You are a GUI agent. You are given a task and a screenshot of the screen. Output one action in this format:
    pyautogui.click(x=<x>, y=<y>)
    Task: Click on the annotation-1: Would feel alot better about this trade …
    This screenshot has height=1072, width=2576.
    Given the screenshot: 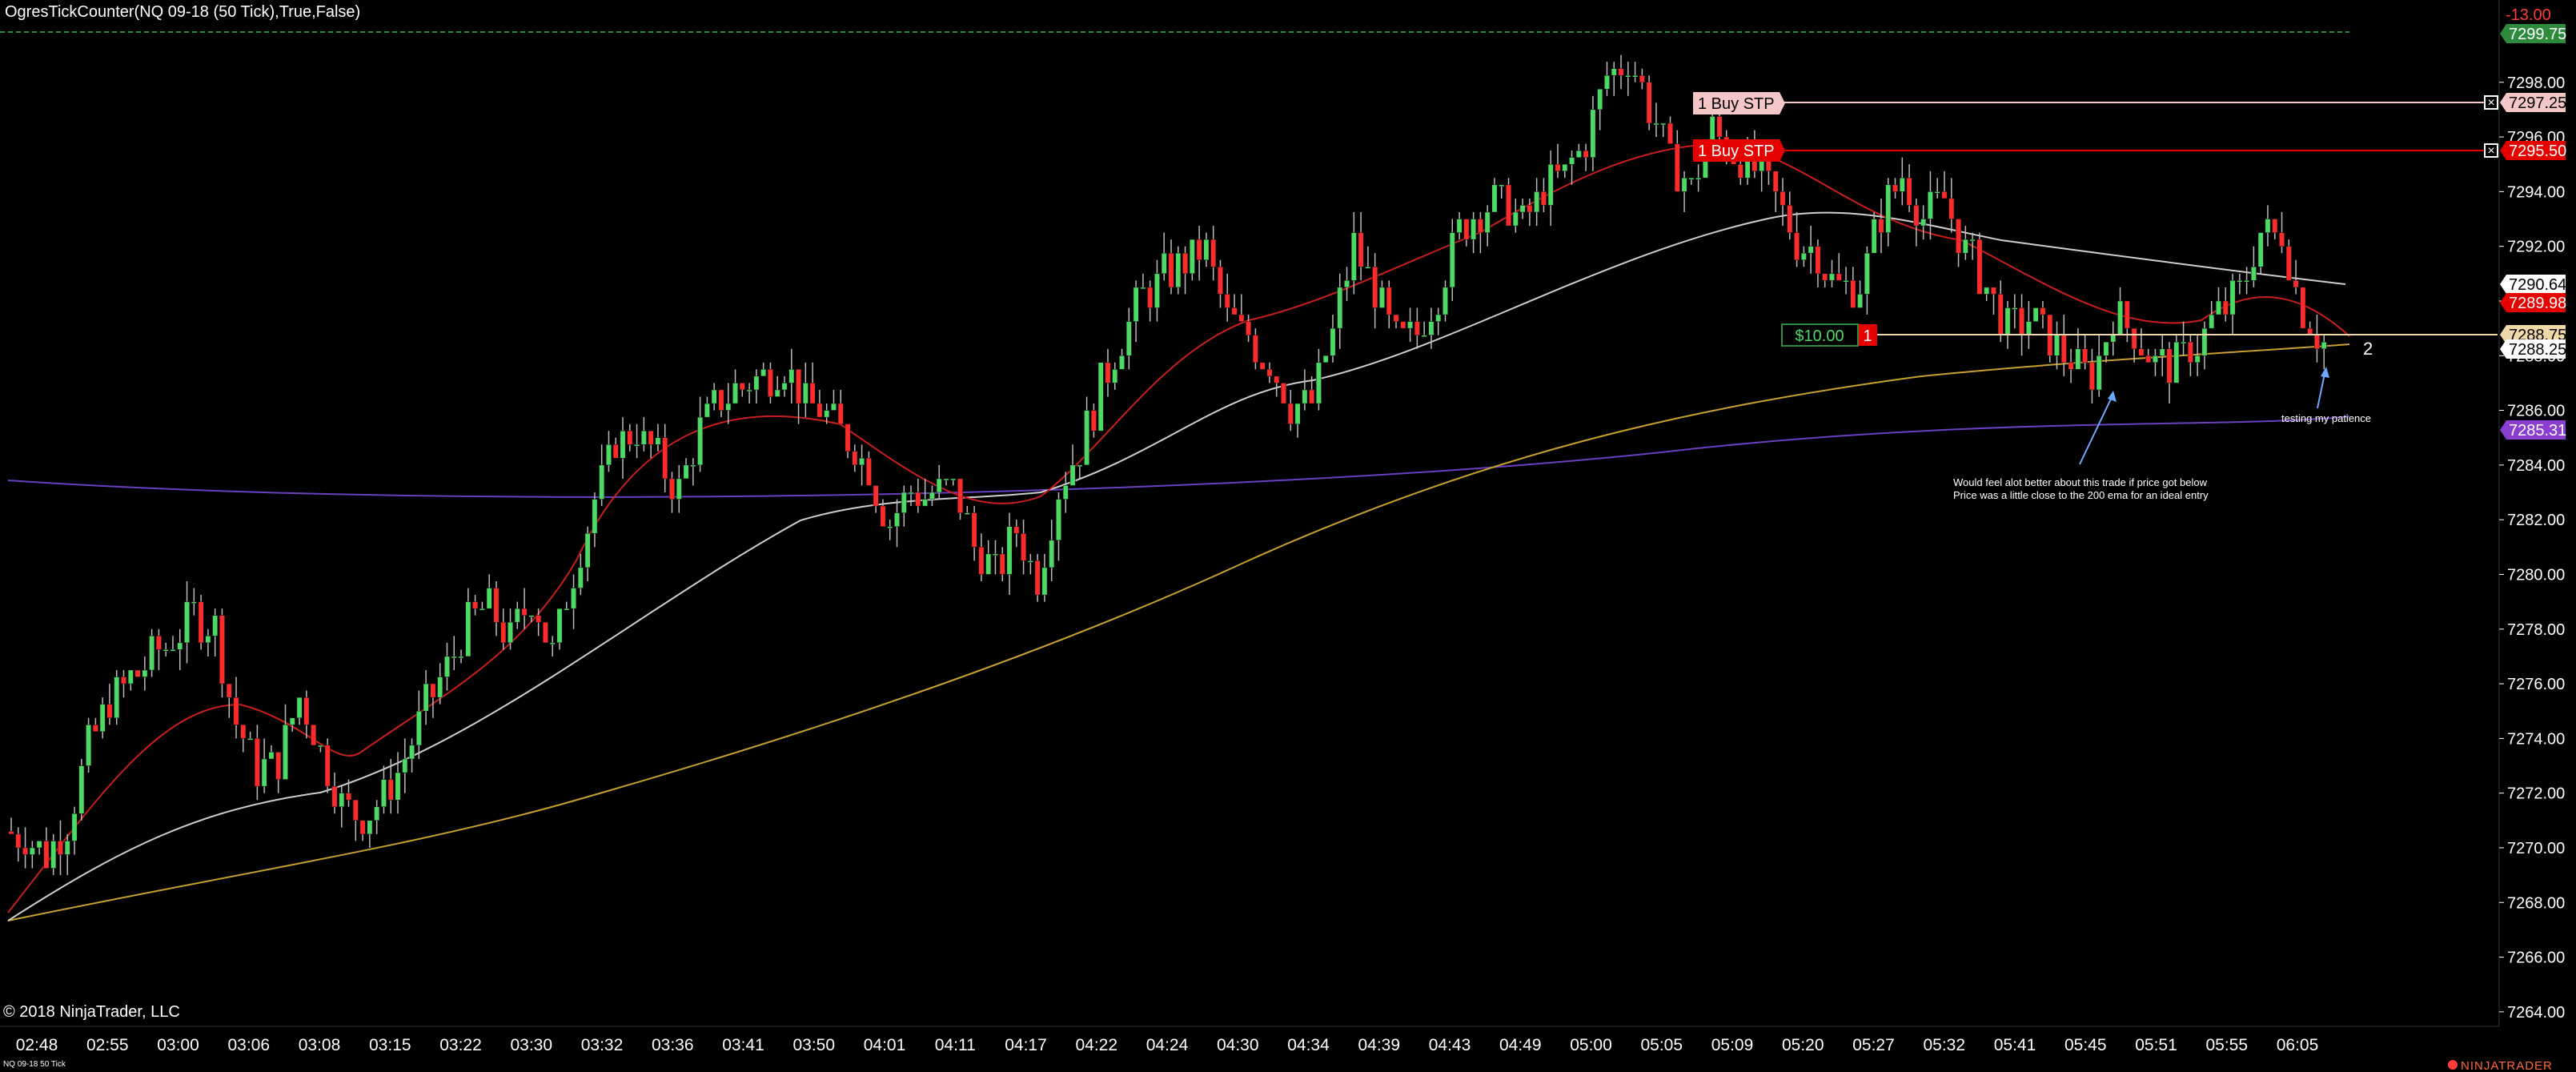 What is the action you would take?
    pyautogui.click(x=2081, y=446)
    